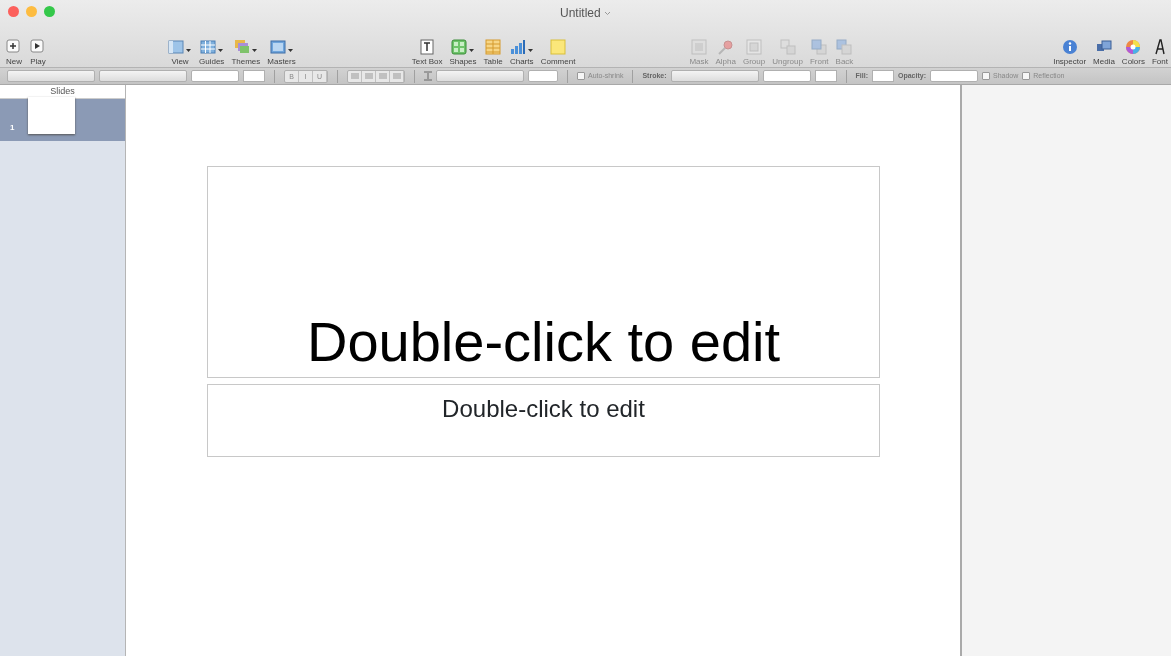  I want to click on mask-icon, so click(698, 47).